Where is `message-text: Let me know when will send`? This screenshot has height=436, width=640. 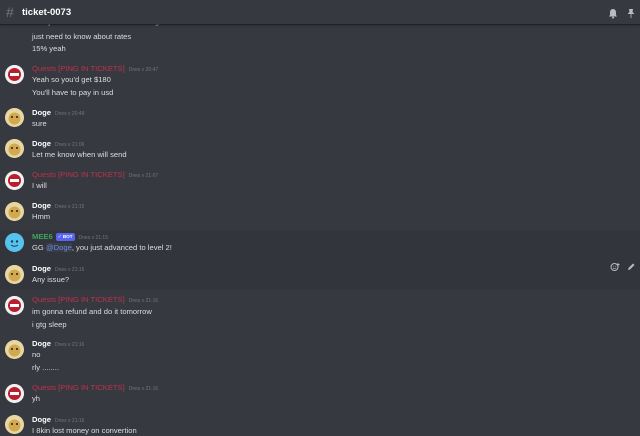
message-text: Let me know when will send is located at coordinates (79, 154).